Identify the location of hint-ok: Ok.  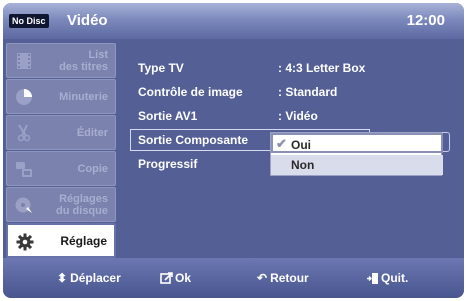
(175, 278).